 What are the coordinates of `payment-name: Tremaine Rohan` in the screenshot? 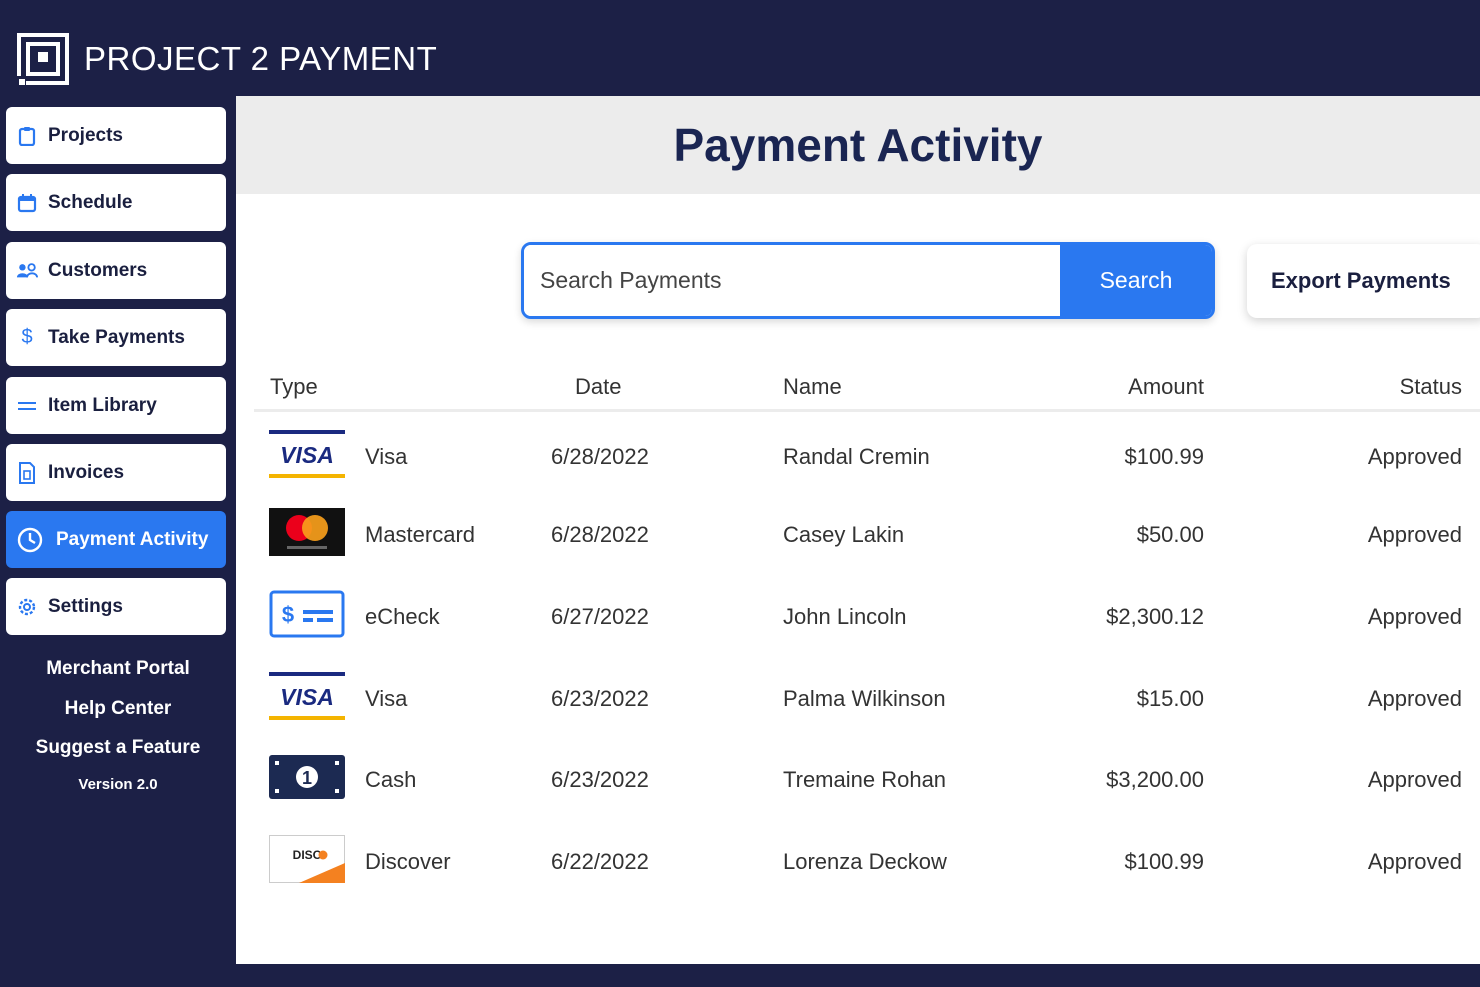 It's located at (865, 779).